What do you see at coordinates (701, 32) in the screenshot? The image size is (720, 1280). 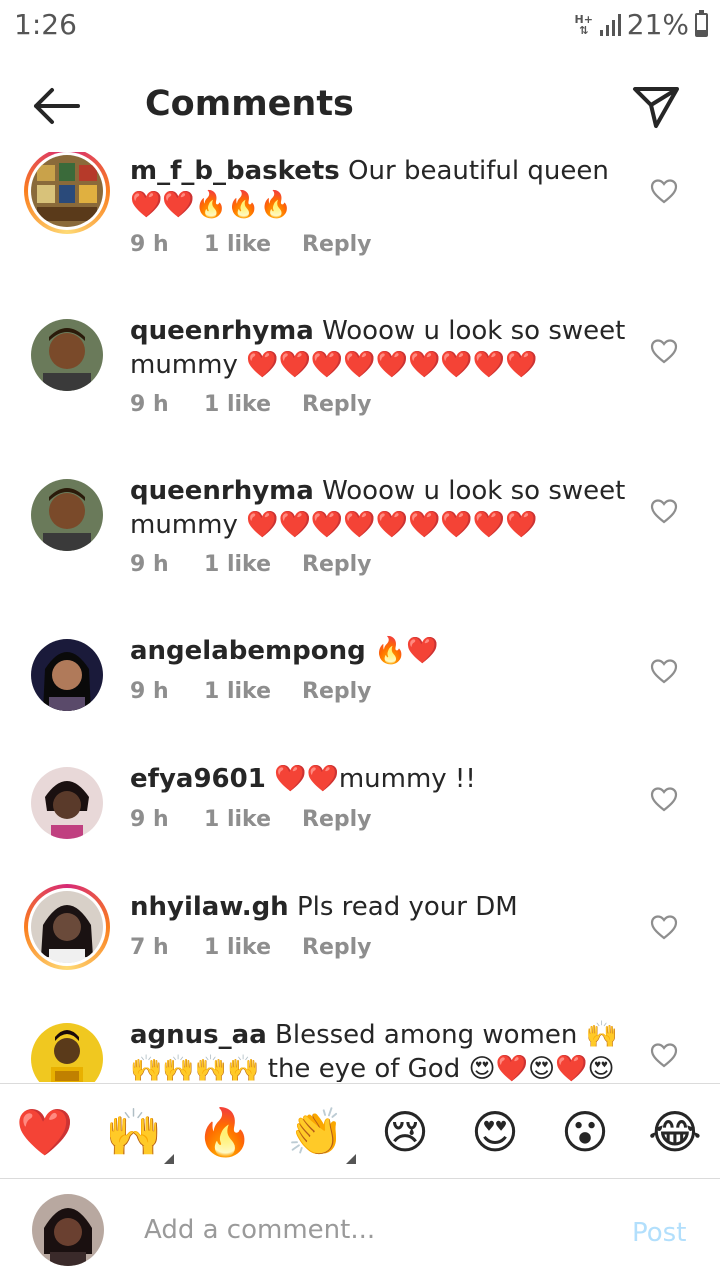 I see `battery-fill` at bounding box center [701, 32].